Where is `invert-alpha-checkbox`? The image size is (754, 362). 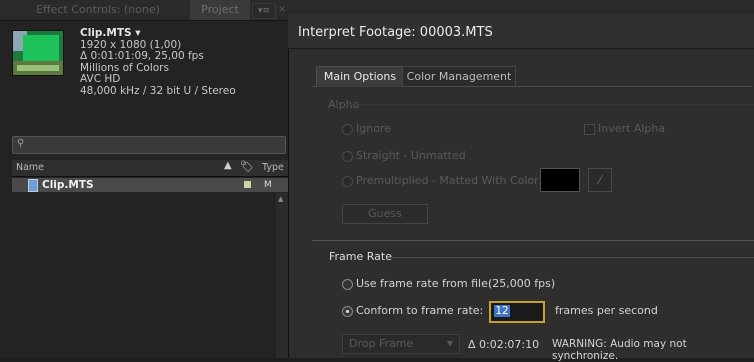
invert-alpha-checkbox is located at coordinates (589, 129).